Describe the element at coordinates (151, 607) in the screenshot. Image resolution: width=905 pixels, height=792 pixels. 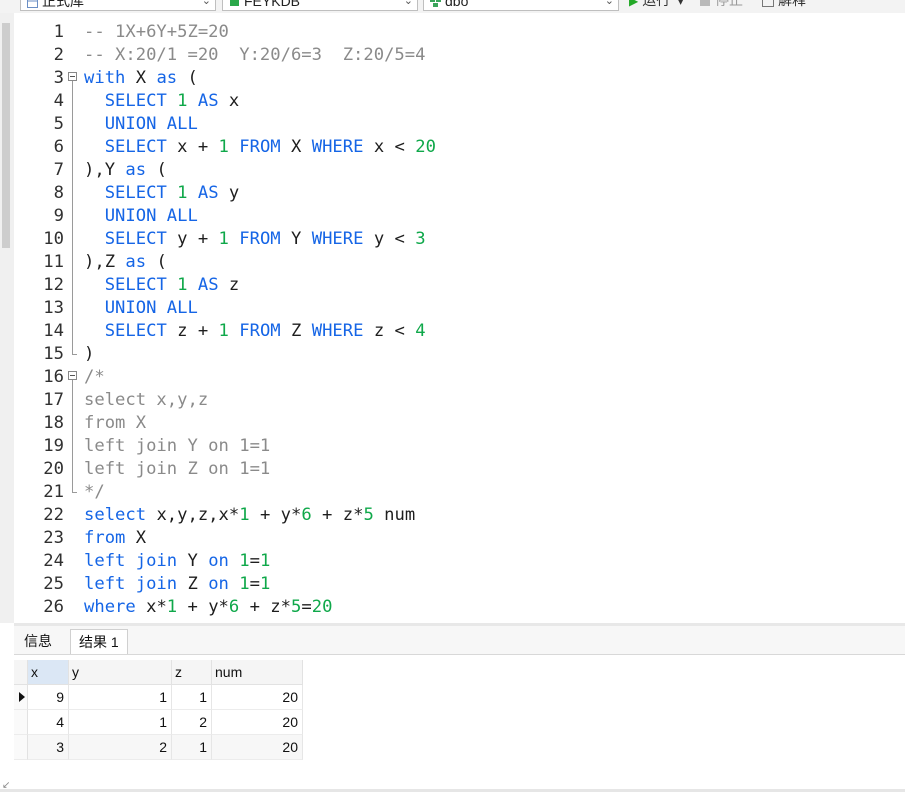
I see `sql-text: x*` at that location.